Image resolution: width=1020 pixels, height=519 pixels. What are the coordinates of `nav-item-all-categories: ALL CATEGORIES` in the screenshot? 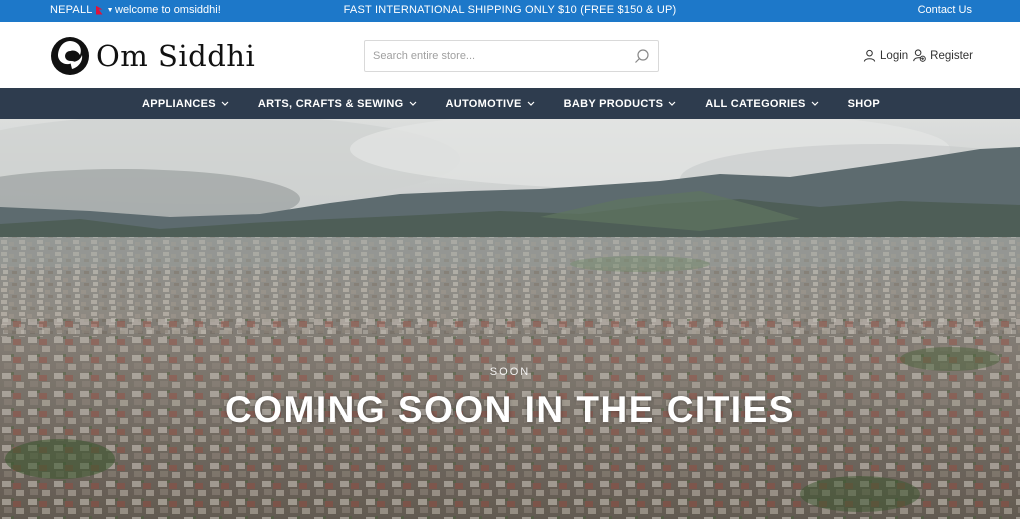 It's located at (762, 103).